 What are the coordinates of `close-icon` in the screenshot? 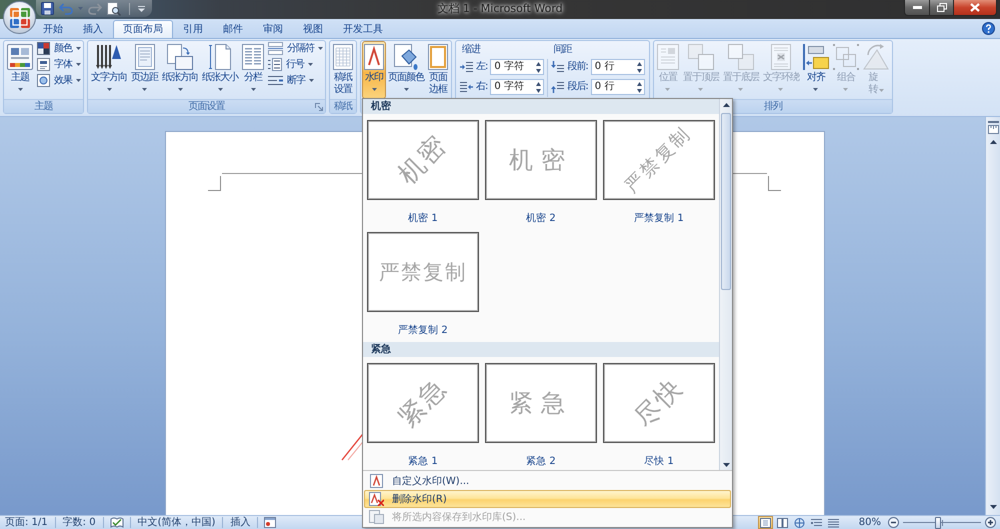 It's located at (975, 7).